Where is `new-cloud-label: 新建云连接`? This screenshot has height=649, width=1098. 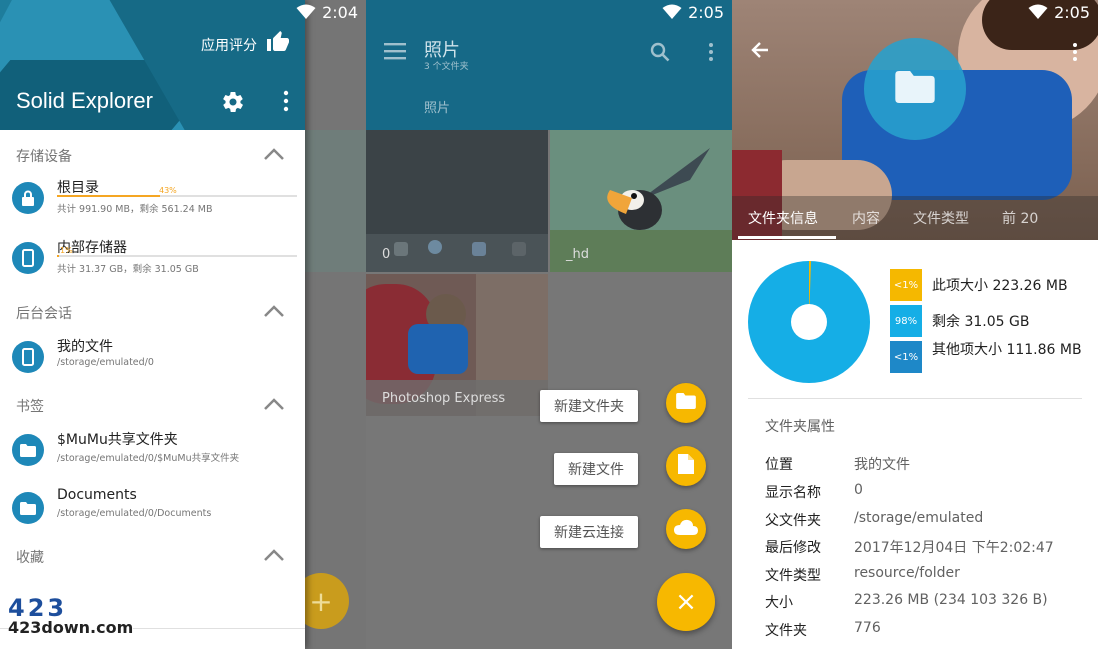
new-cloud-label: 新建云连接 is located at coordinates (589, 532).